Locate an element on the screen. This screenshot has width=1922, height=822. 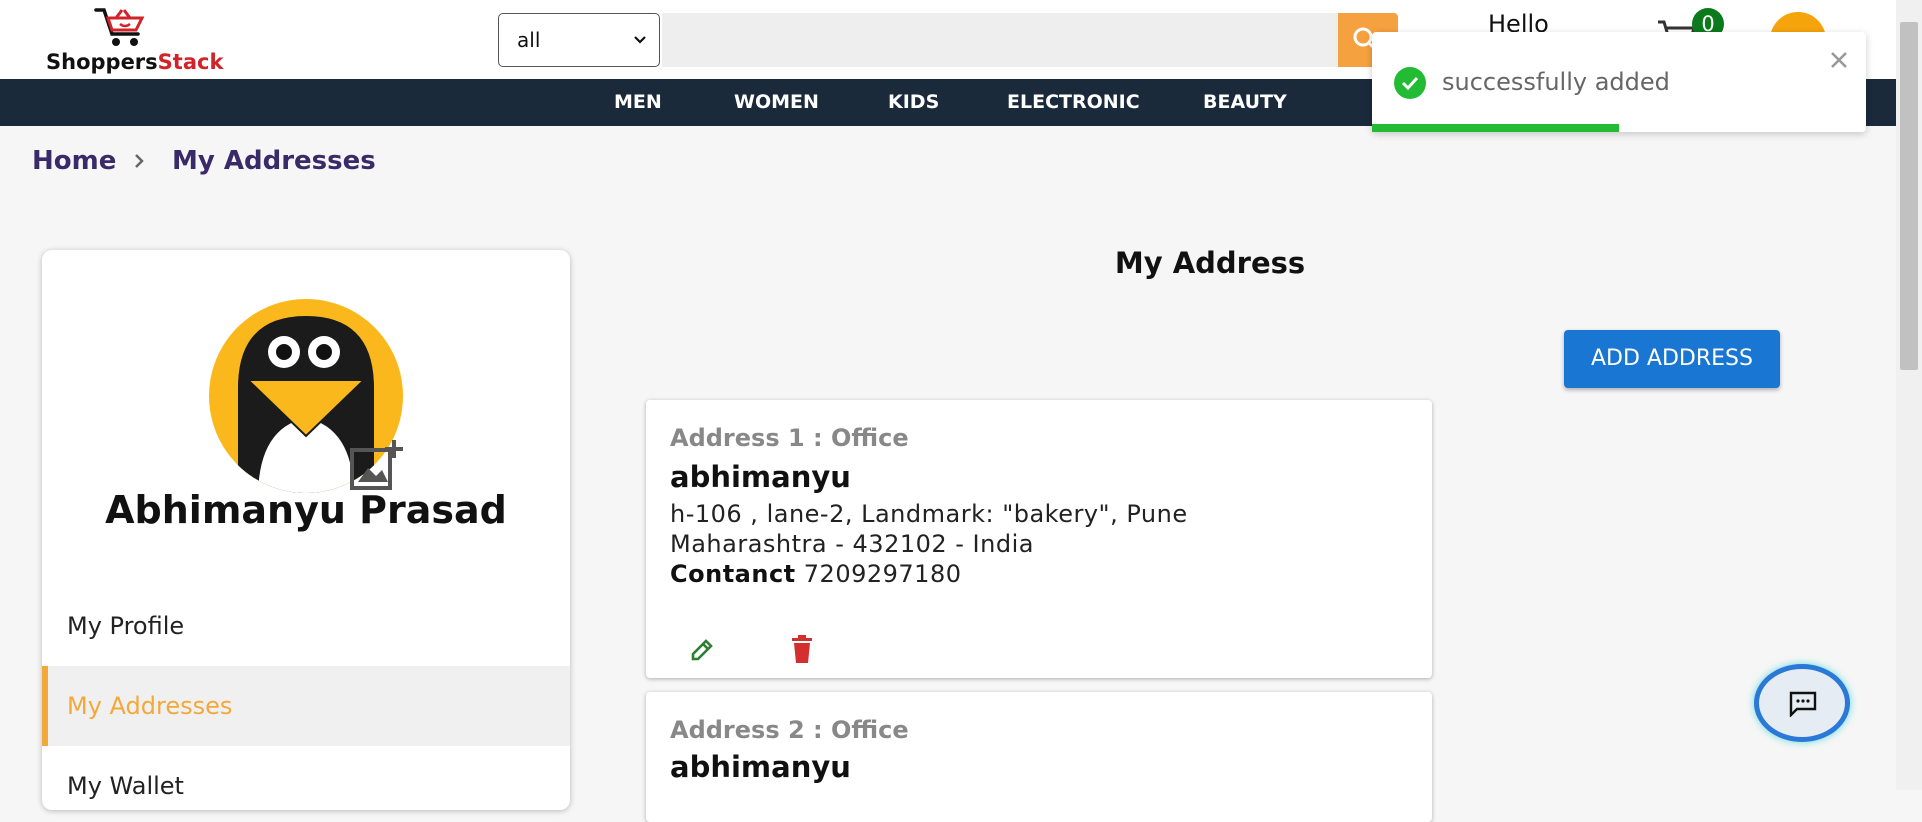
chat-button is located at coordinates (1802, 703).